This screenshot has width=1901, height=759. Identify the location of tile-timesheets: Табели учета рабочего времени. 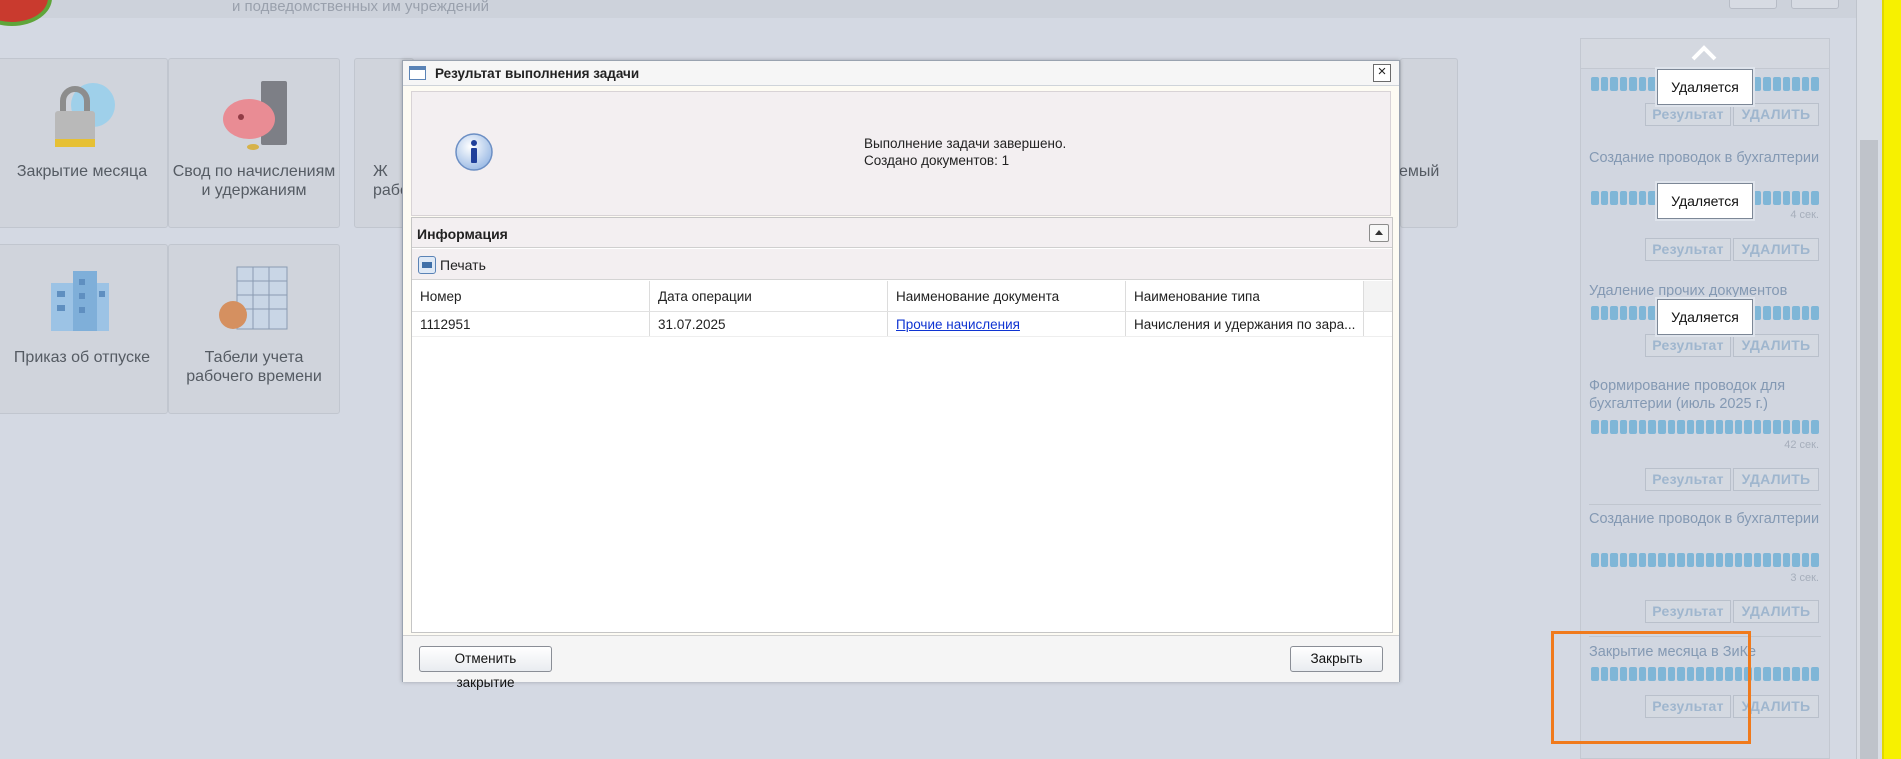
(254, 329).